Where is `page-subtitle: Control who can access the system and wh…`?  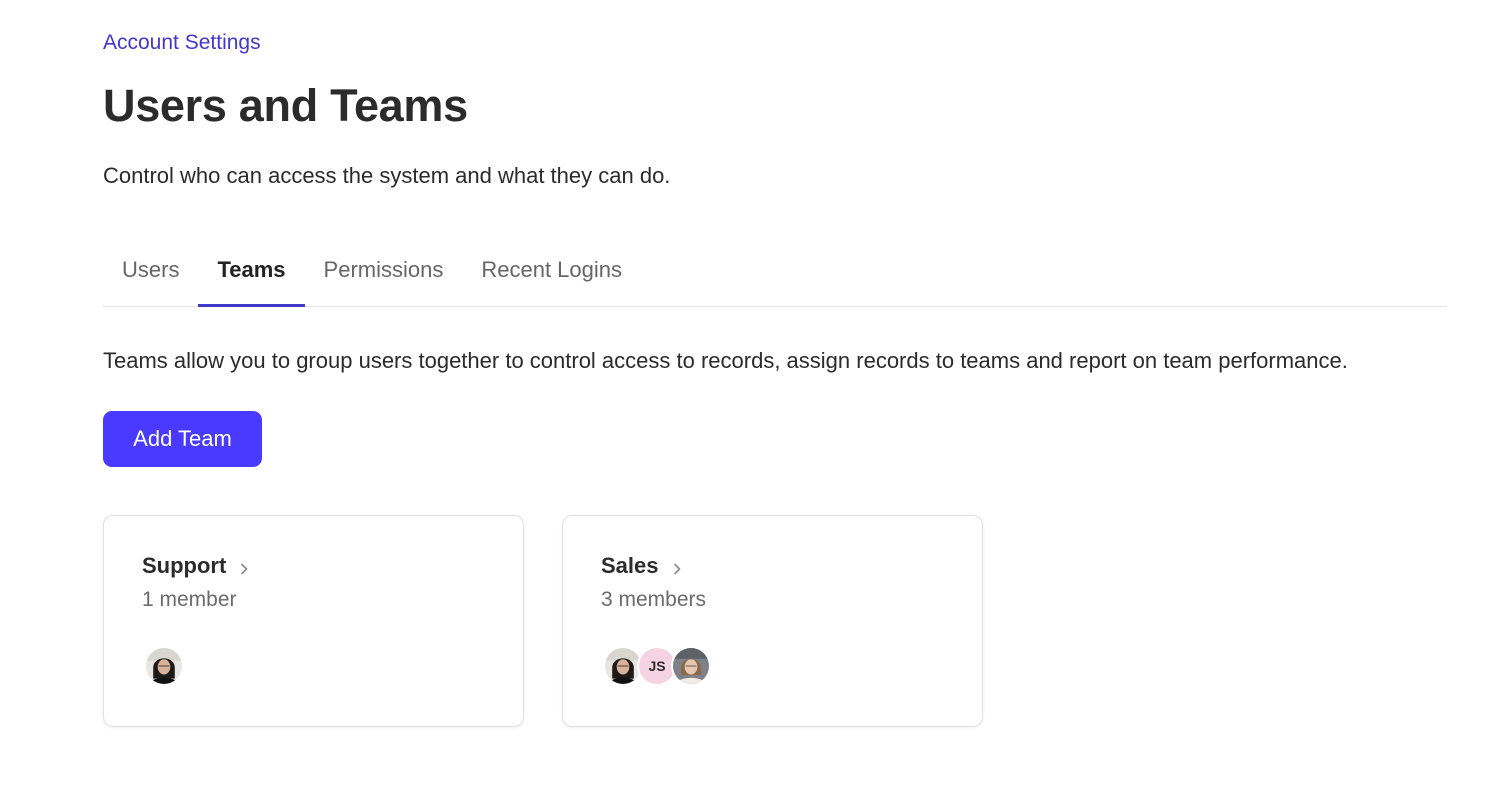 page-subtitle: Control who can access the system and wh… is located at coordinates (387, 175).